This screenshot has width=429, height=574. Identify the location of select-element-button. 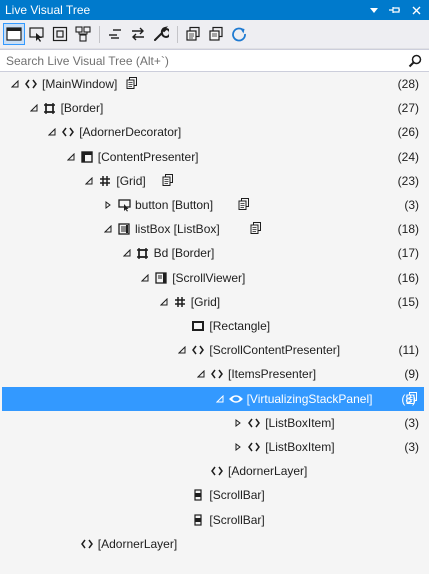
(14, 34).